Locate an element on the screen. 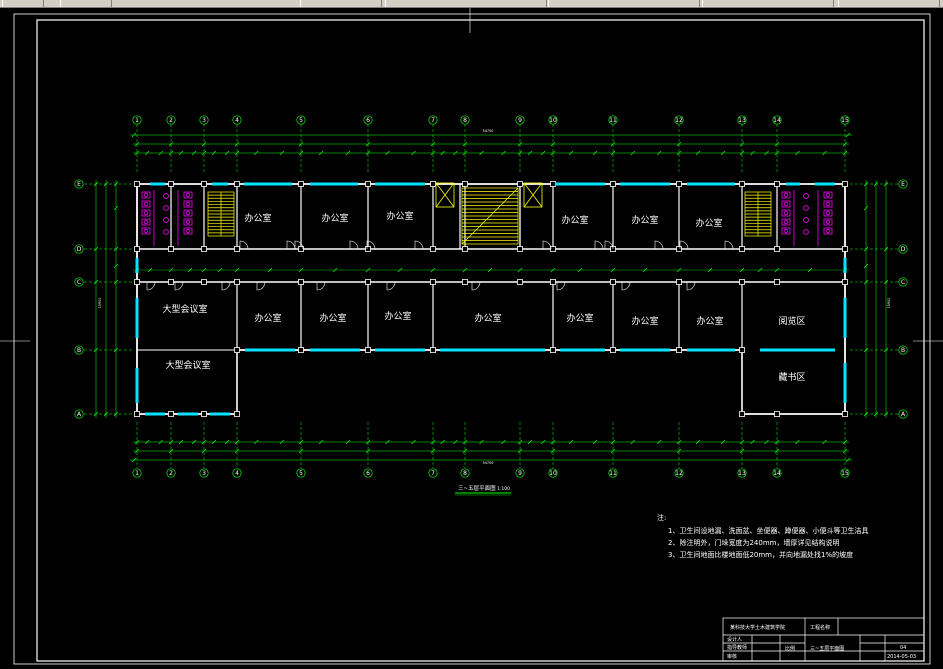 Image resolution: width=943 pixels, height=669 pixels. axis-label: 15 is located at coordinates (845, 120).